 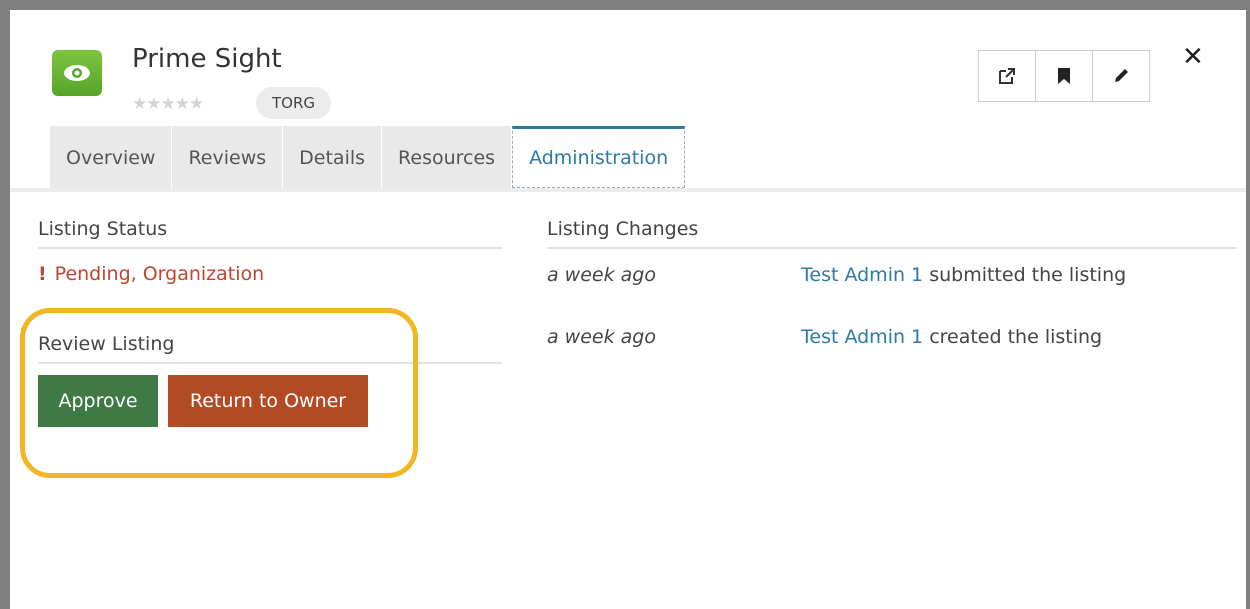 I want to click on edit-button, so click(x=1121, y=76).